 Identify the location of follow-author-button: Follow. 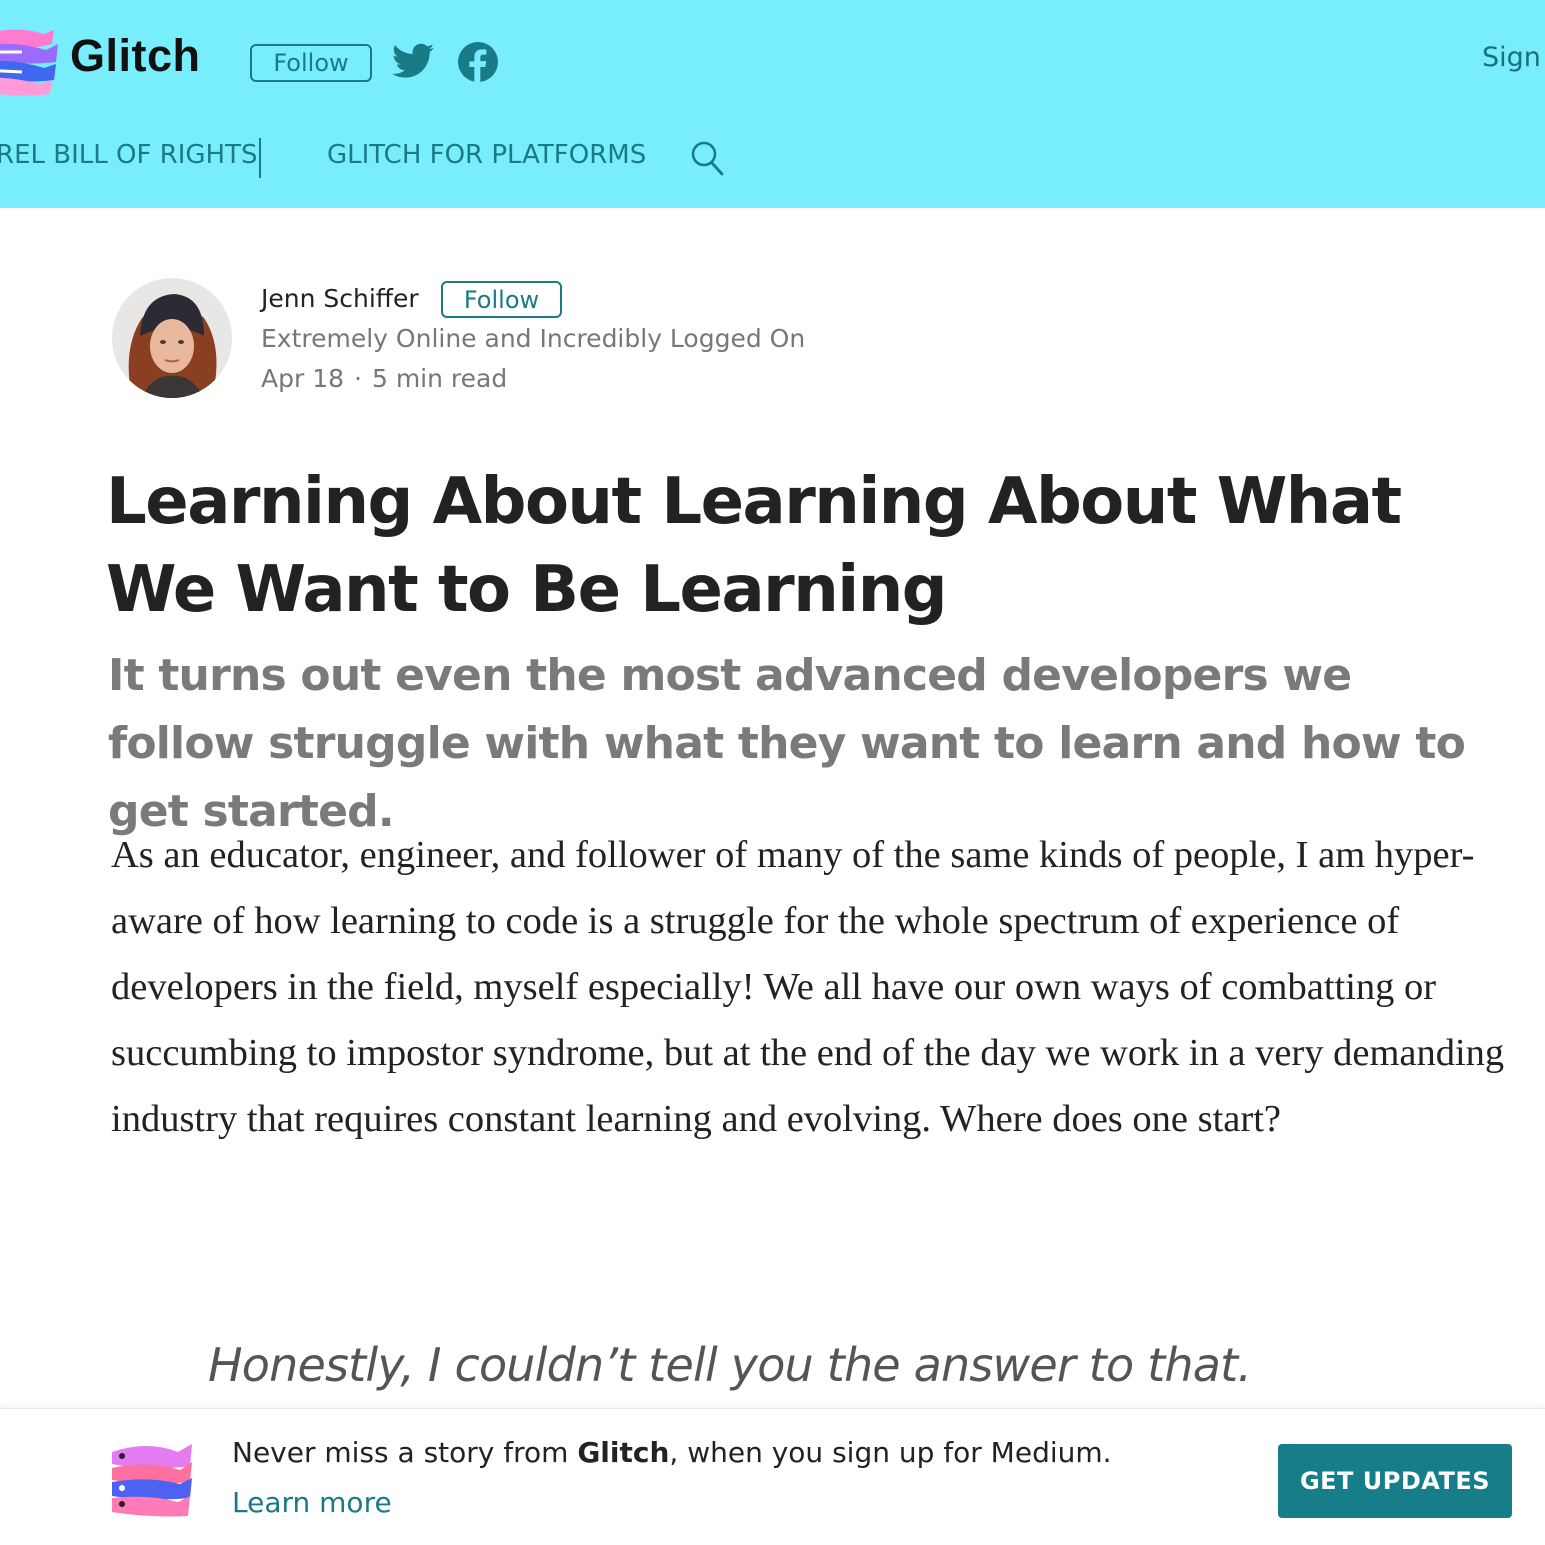
(501, 299).